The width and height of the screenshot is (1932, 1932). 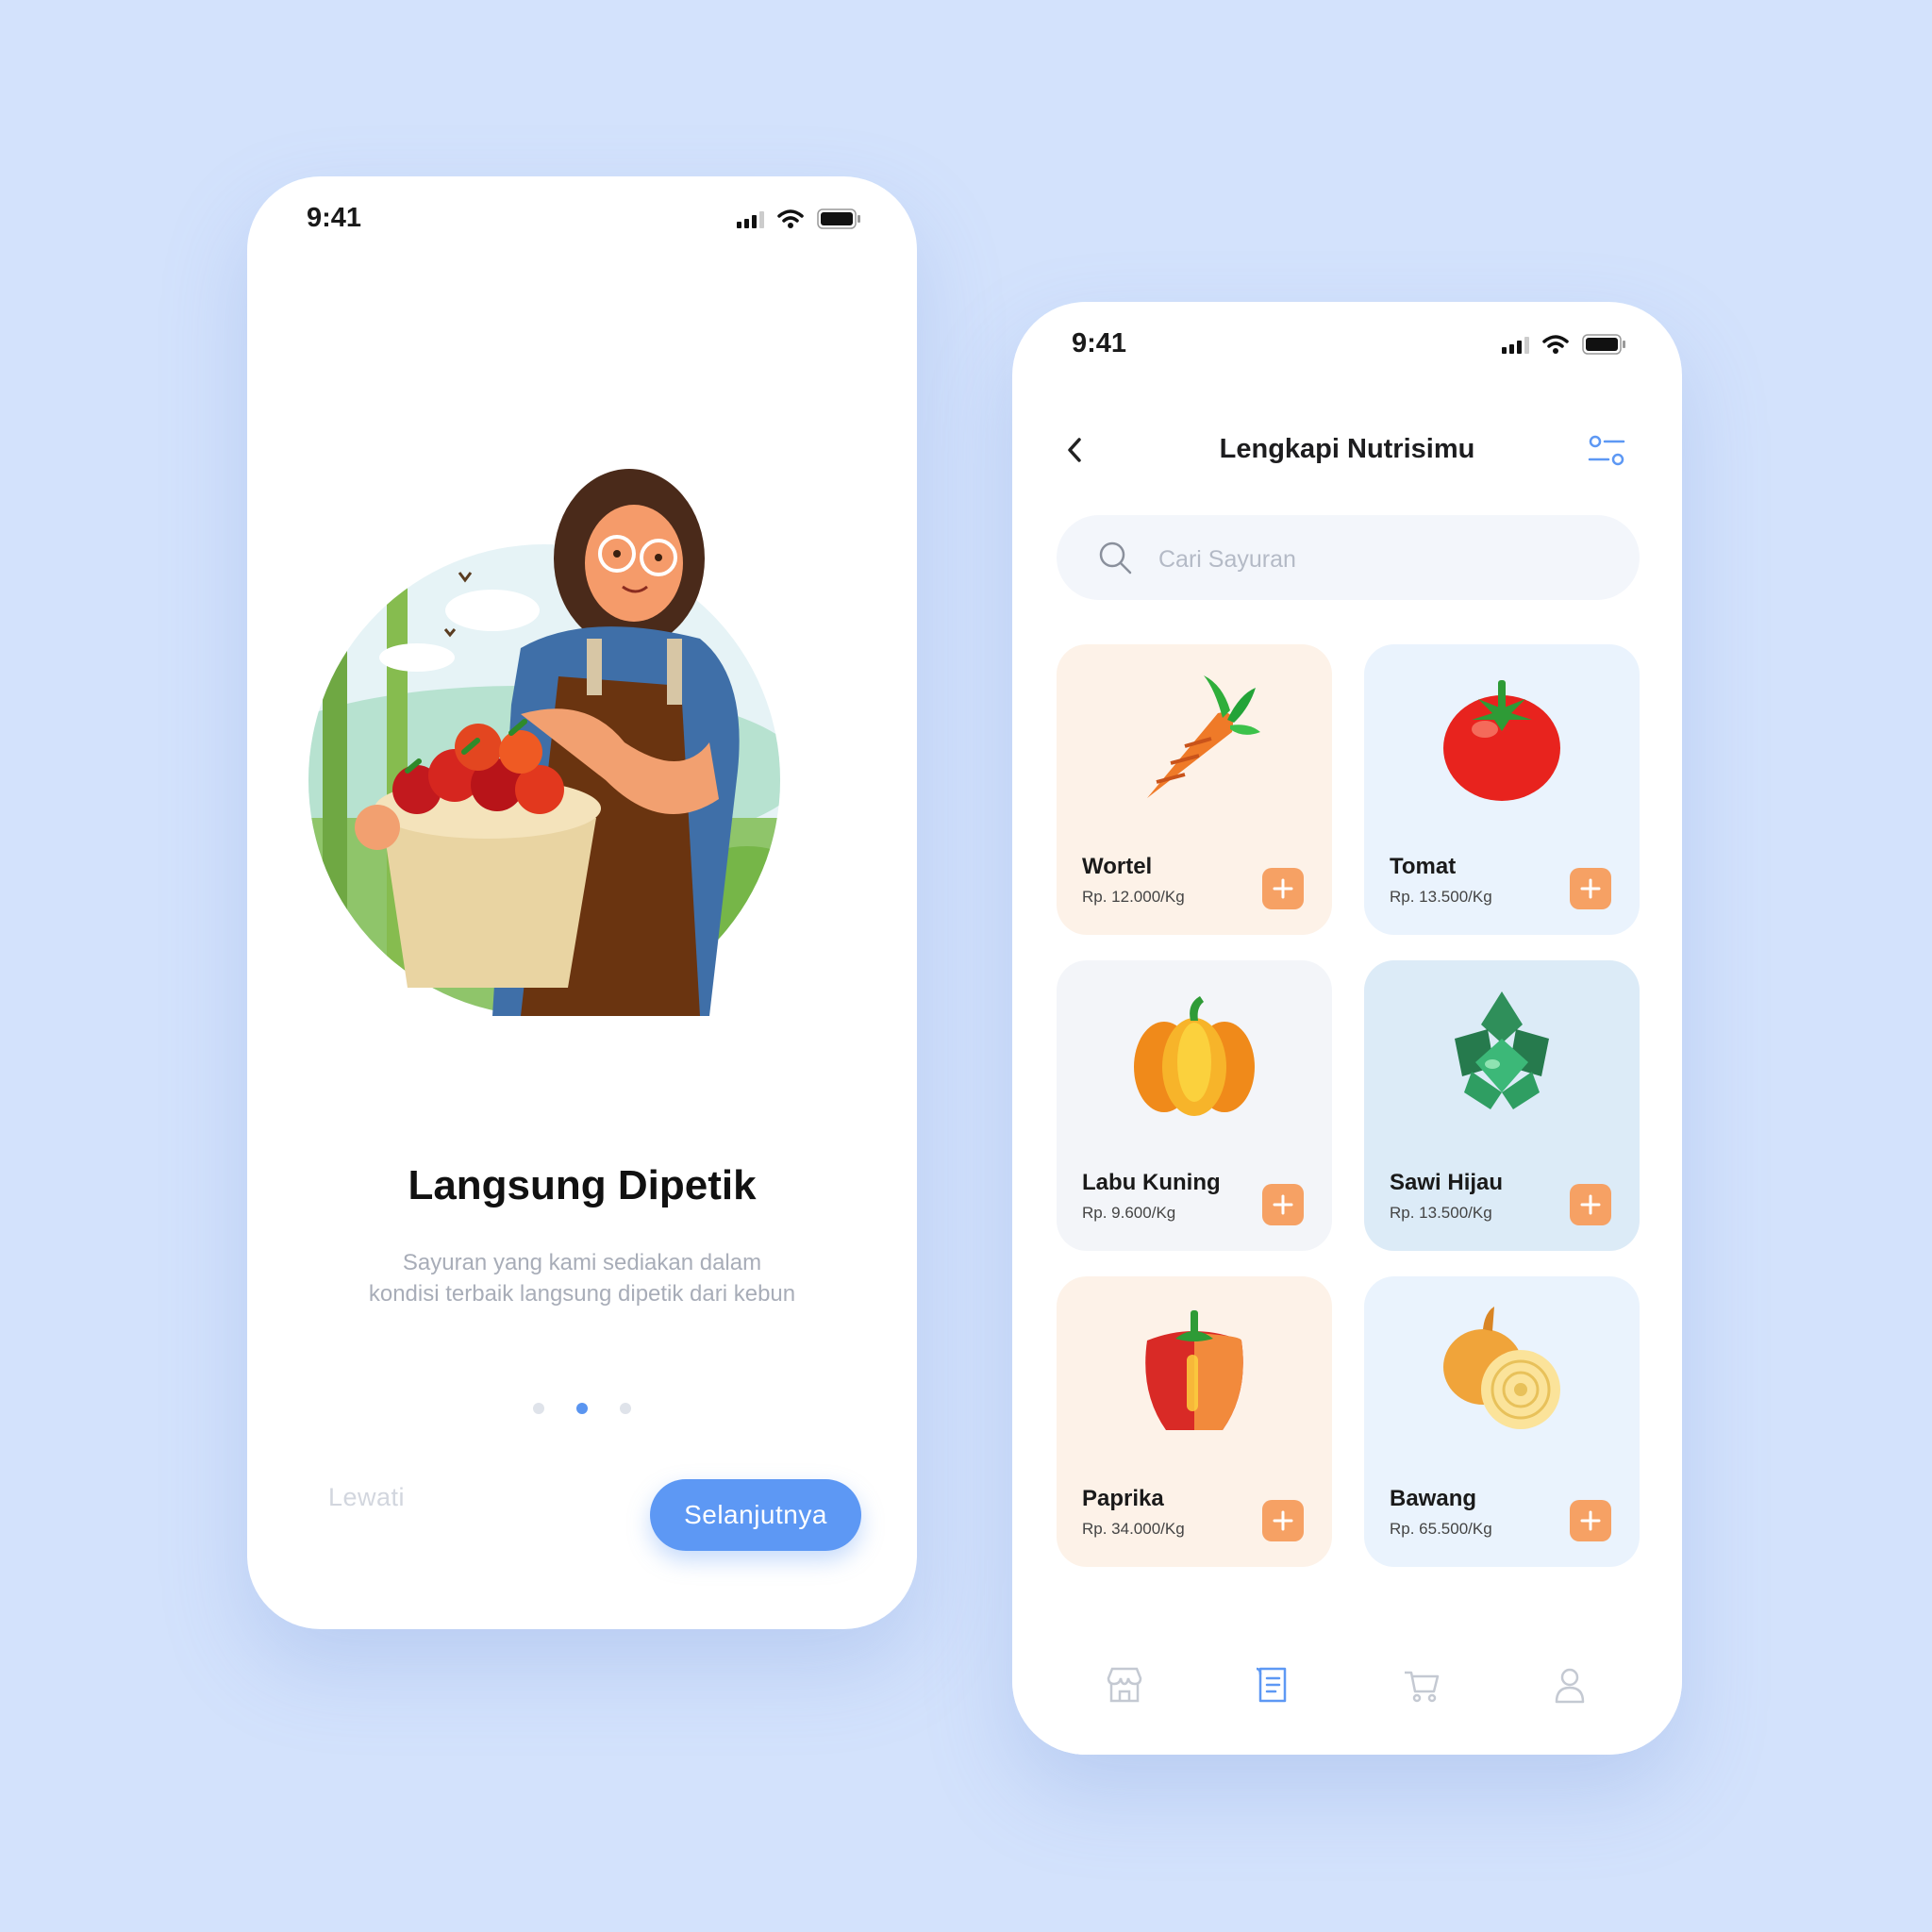 What do you see at coordinates (1422, 1685) in the screenshot?
I see `cart-icon` at bounding box center [1422, 1685].